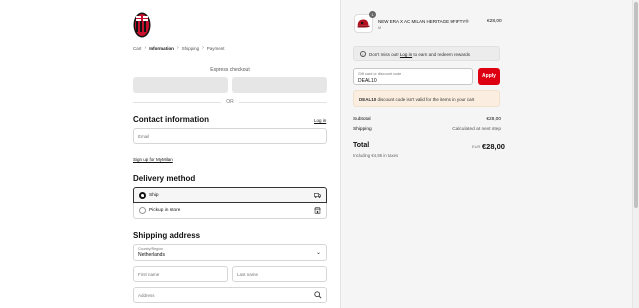 The height and width of the screenshot is (308, 639). Describe the element at coordinates (317, 195) in the screenshot. I see `truck-icon` at that location.